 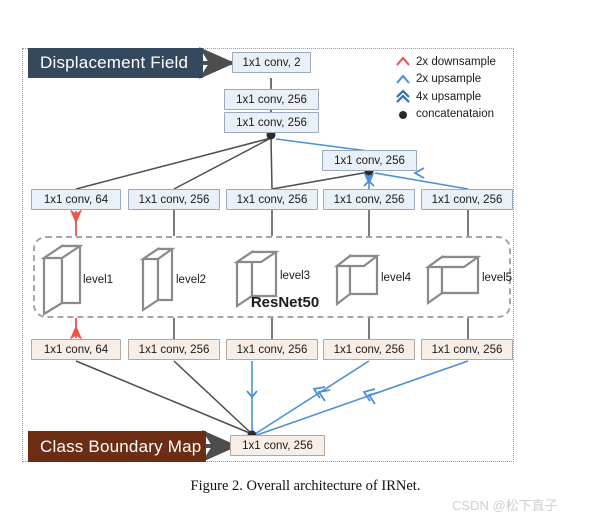 What do you see at coordinates (295, 276) in the screenshot?
I see `level-label-3: level3` at bounding box center [295, 276].